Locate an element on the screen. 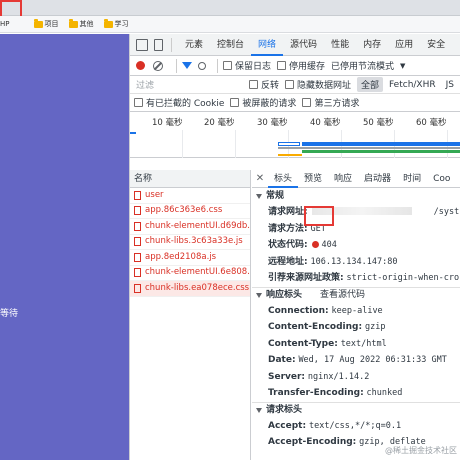 This screenshot has width=460, height=460. general-section-header: 常规 is located at coordinates (356, 196).